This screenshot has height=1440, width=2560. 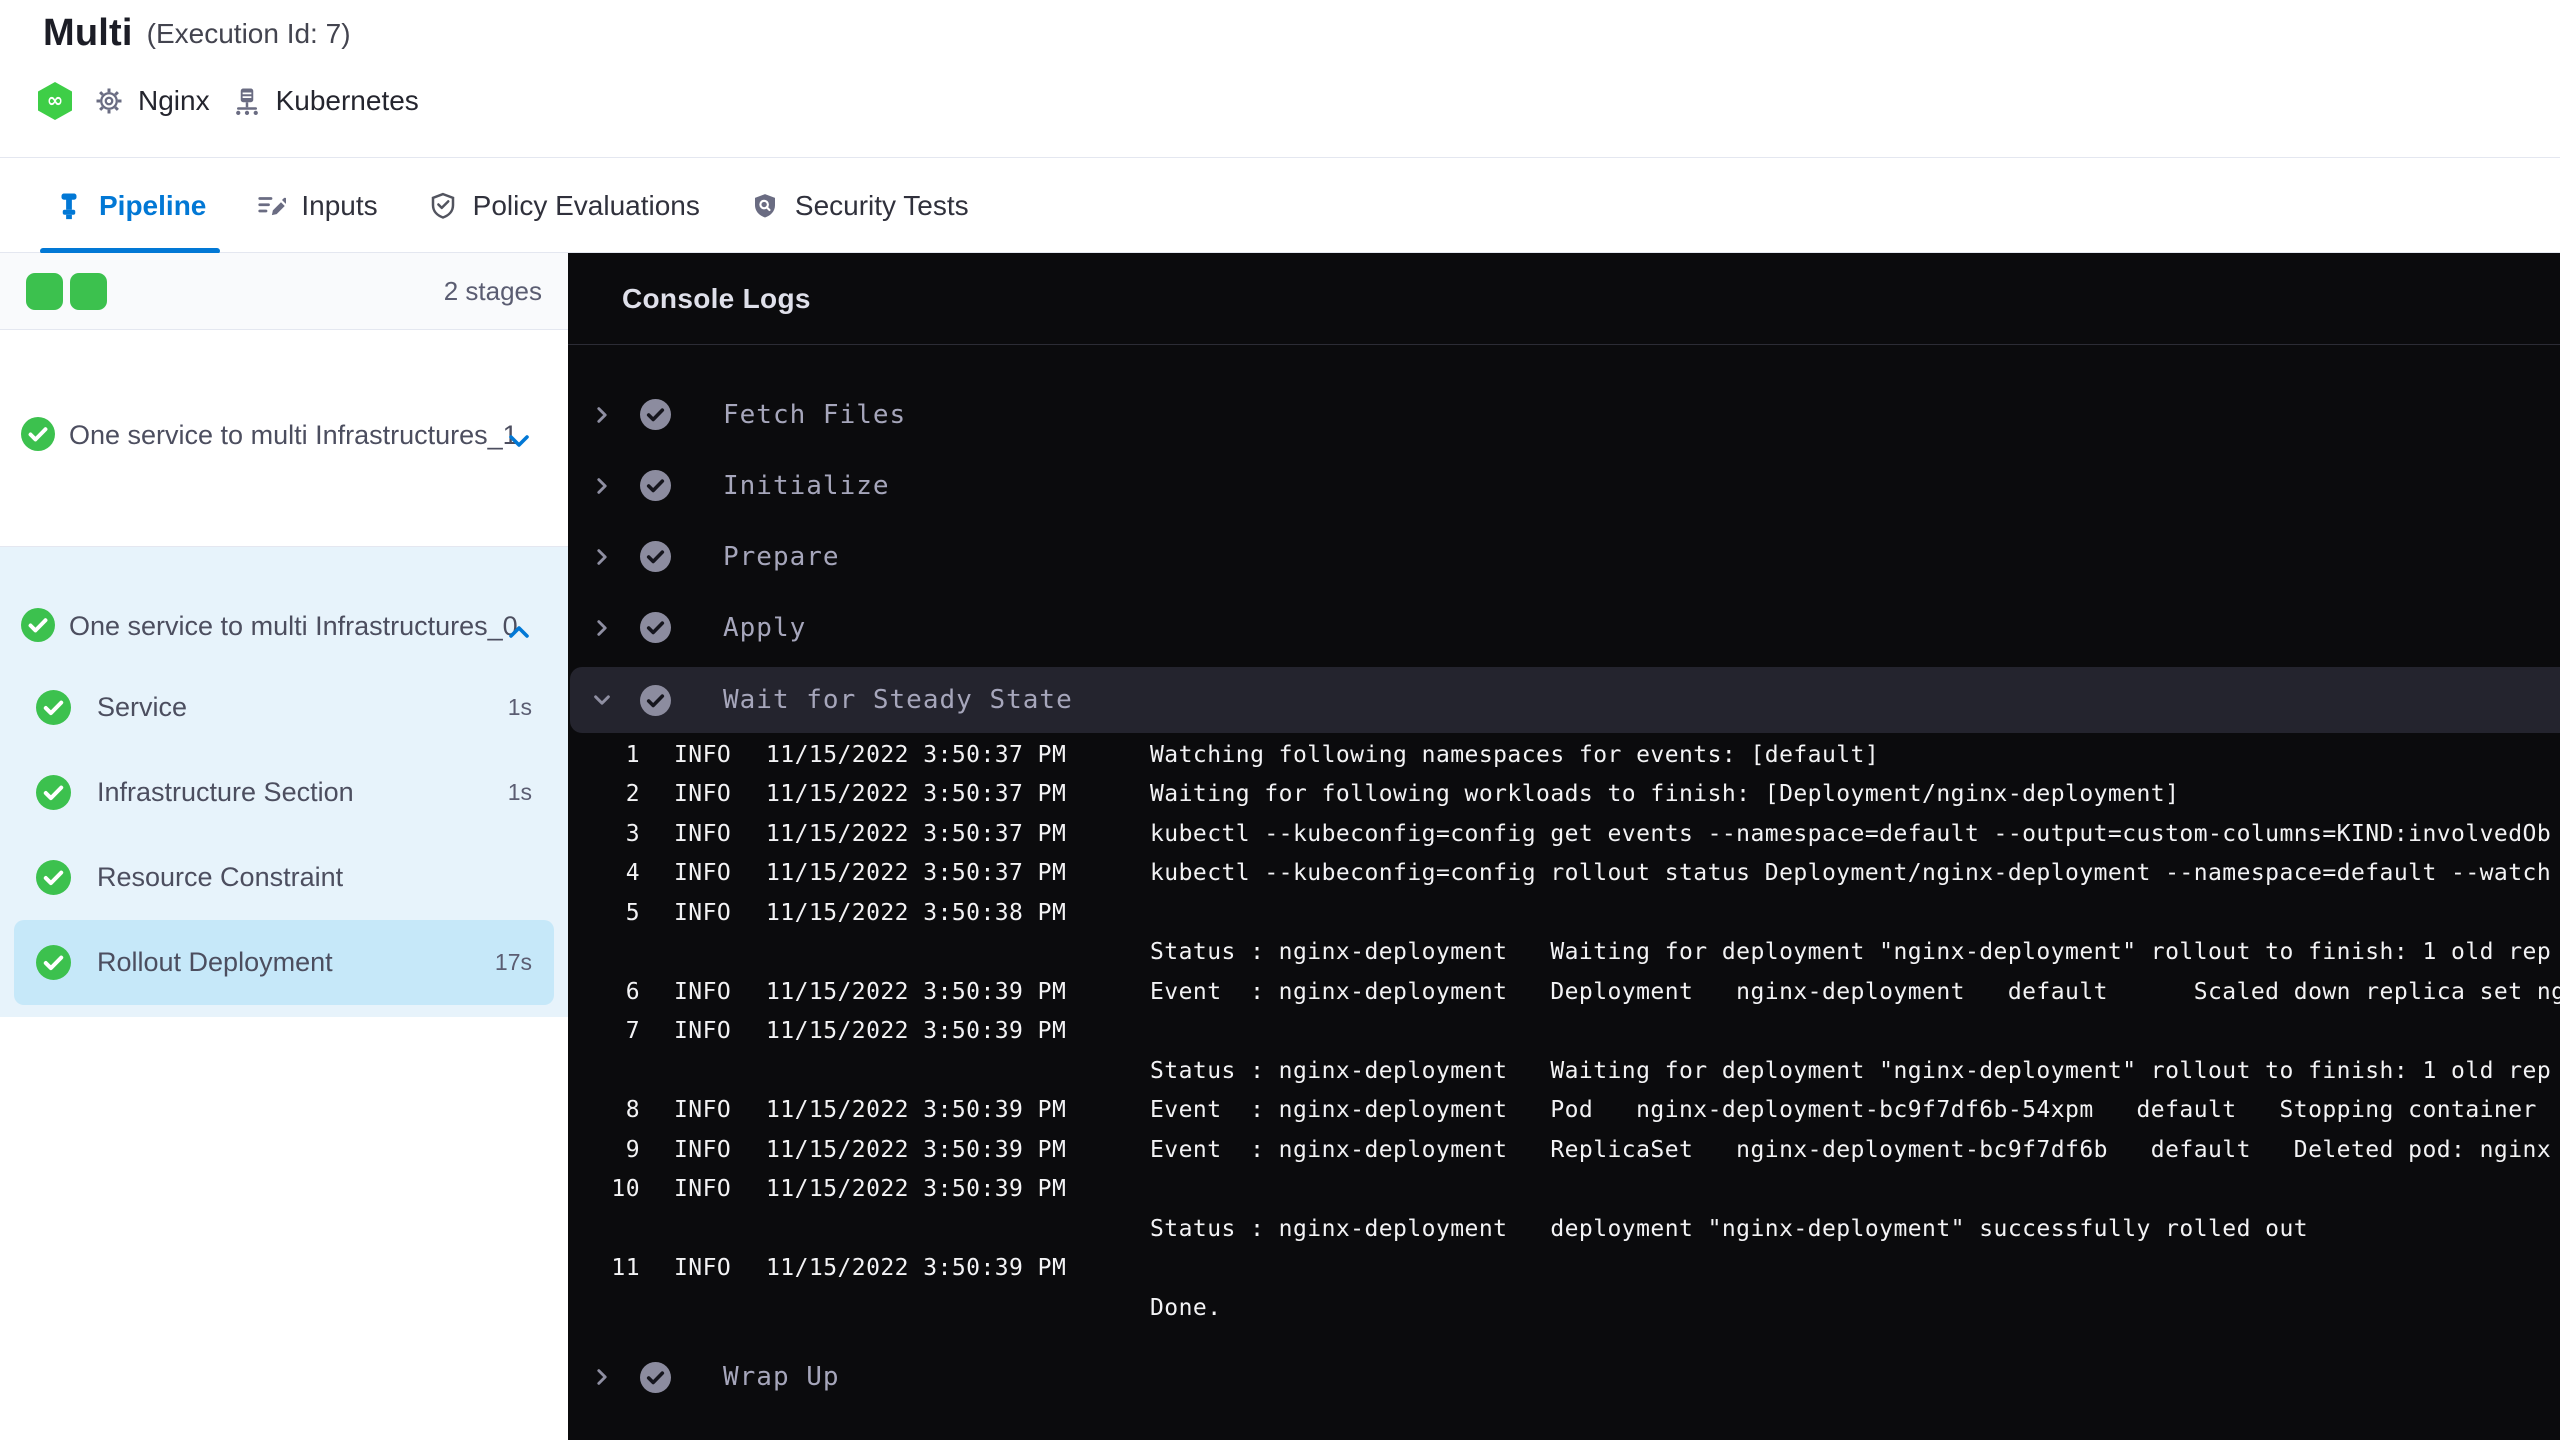 I want to click on console-step-name: Wait for Steady State, so click(x=898, y=700).